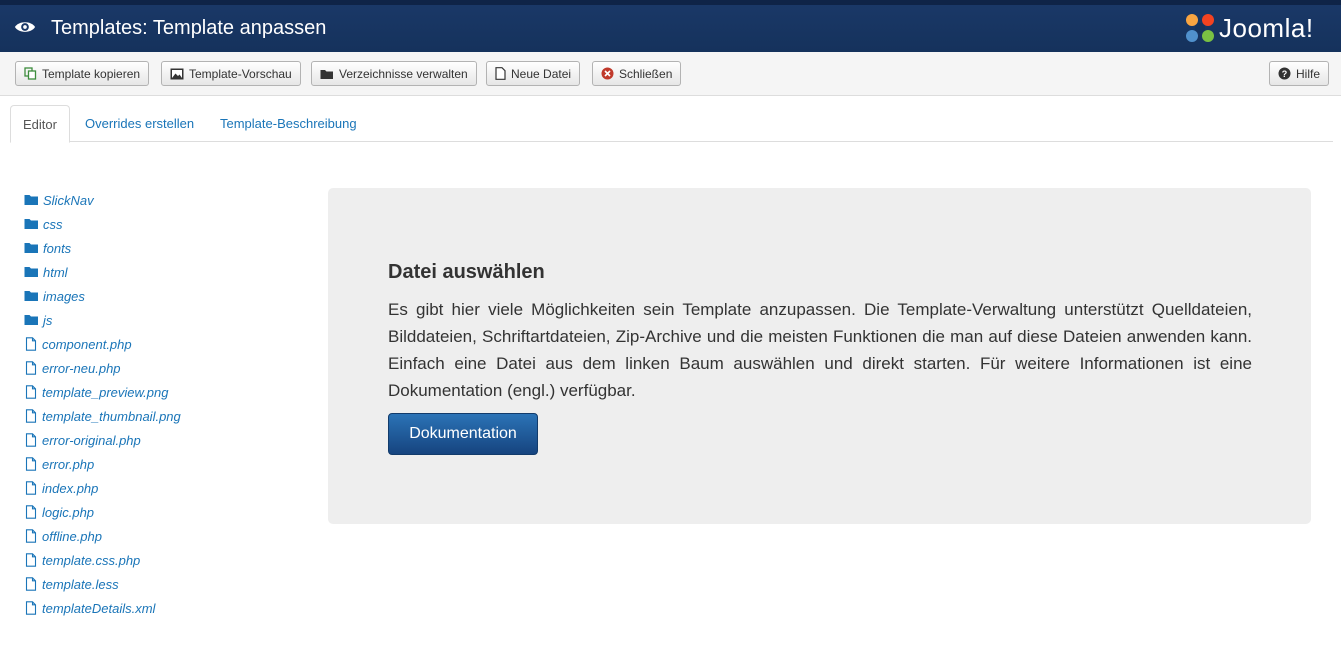  What do you see at coordinates (288, 123) in the screenshot?
I see `tab-template-description: Template-Beschreibung` at bounding box center [288, 123].